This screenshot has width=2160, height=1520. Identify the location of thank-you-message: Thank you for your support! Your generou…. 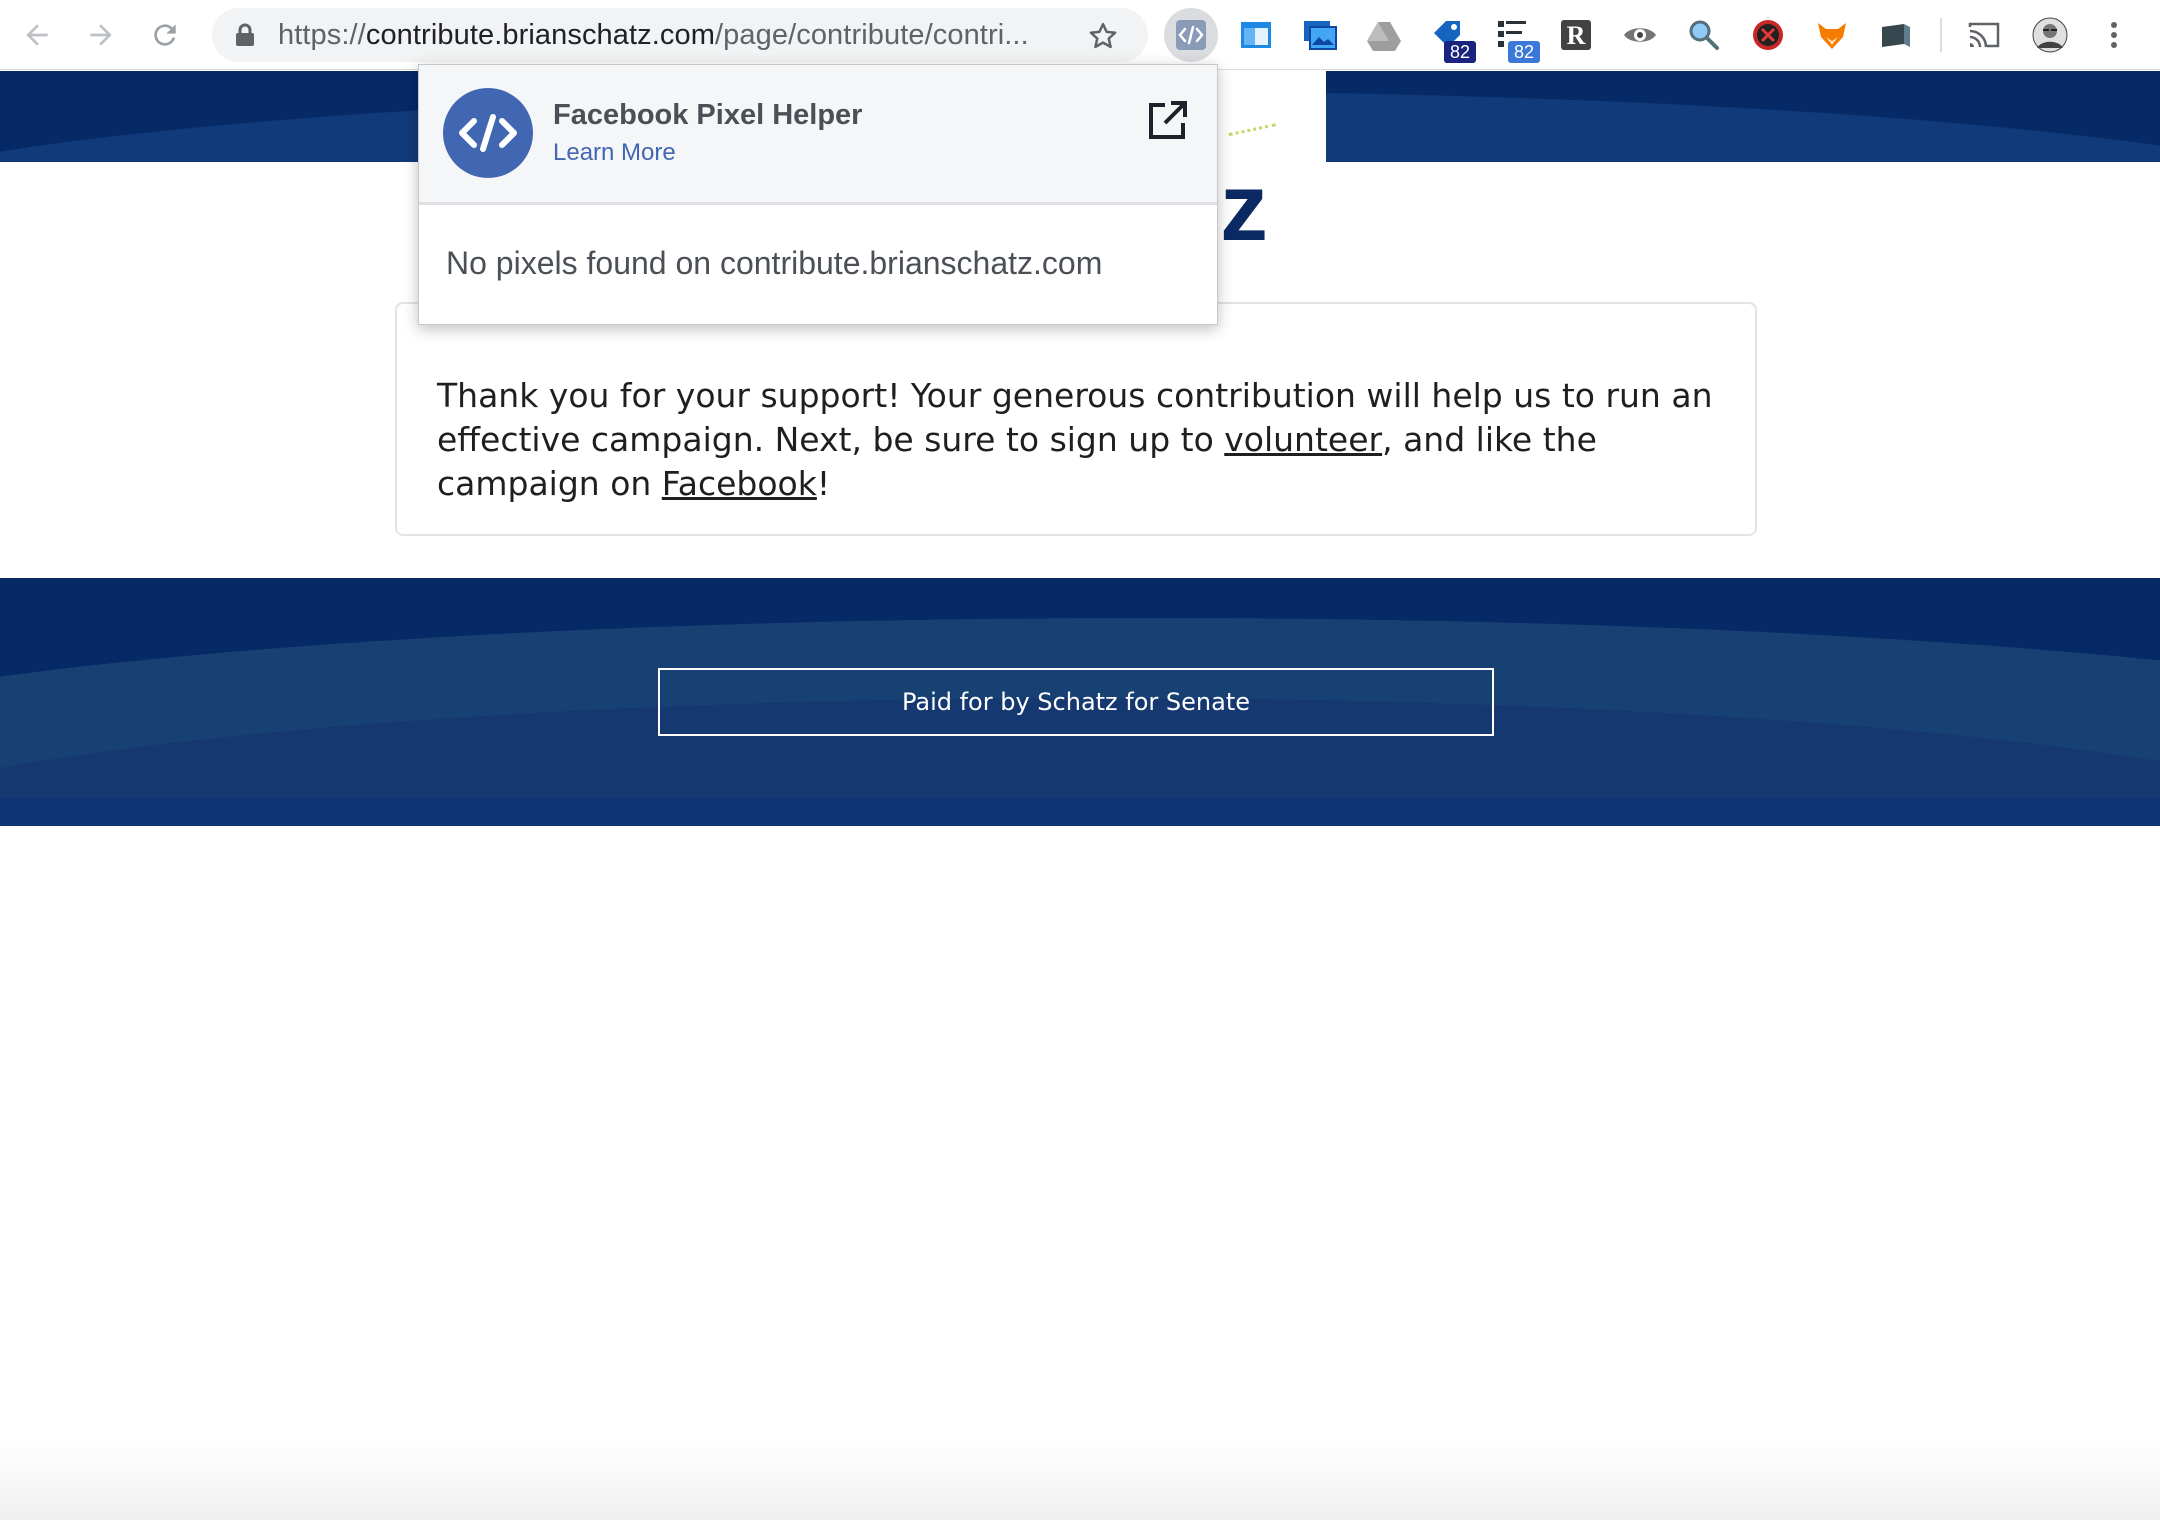
(1082, 440).